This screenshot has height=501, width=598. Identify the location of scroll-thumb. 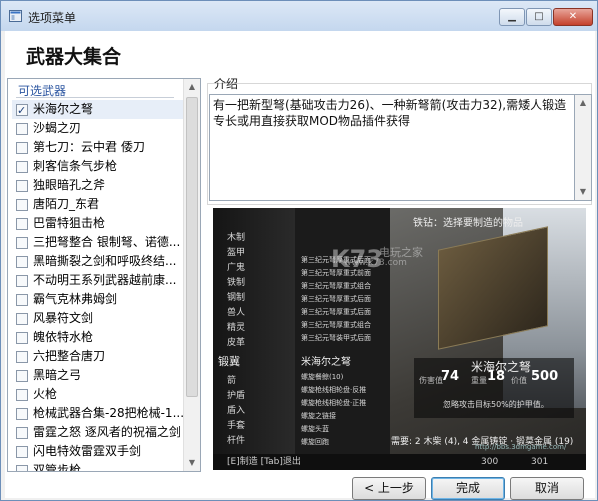
(192, 247).